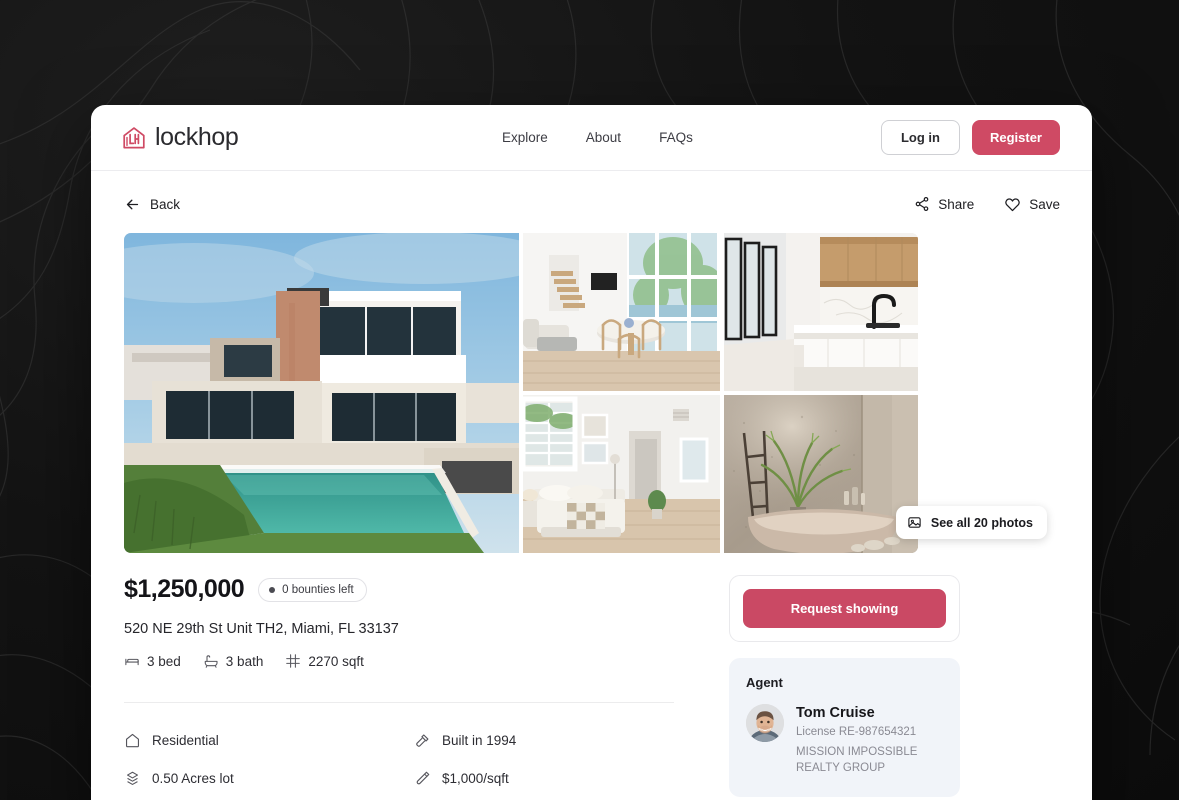 The height and width of the screenshot is (800, 1179). Describe the element at coordinates (835, 713) in the screenshot. I see `agent-name: Tom Cruise` at that location.